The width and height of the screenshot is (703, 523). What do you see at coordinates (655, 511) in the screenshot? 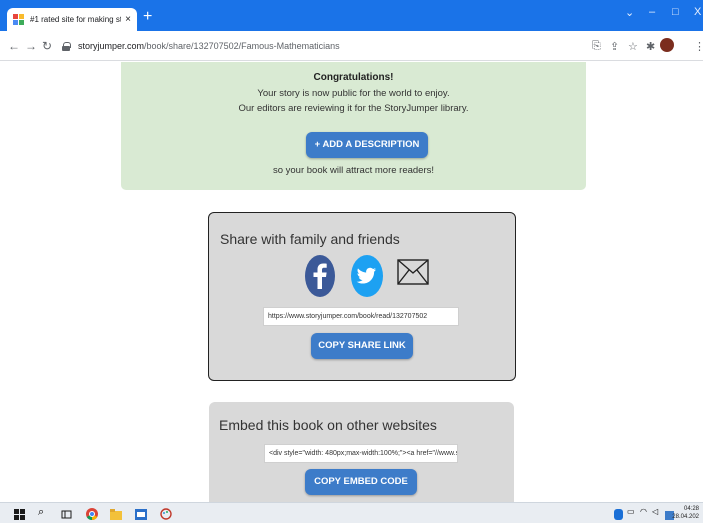
I see `volume-icon: ◁` at bounding box center [655, 511].